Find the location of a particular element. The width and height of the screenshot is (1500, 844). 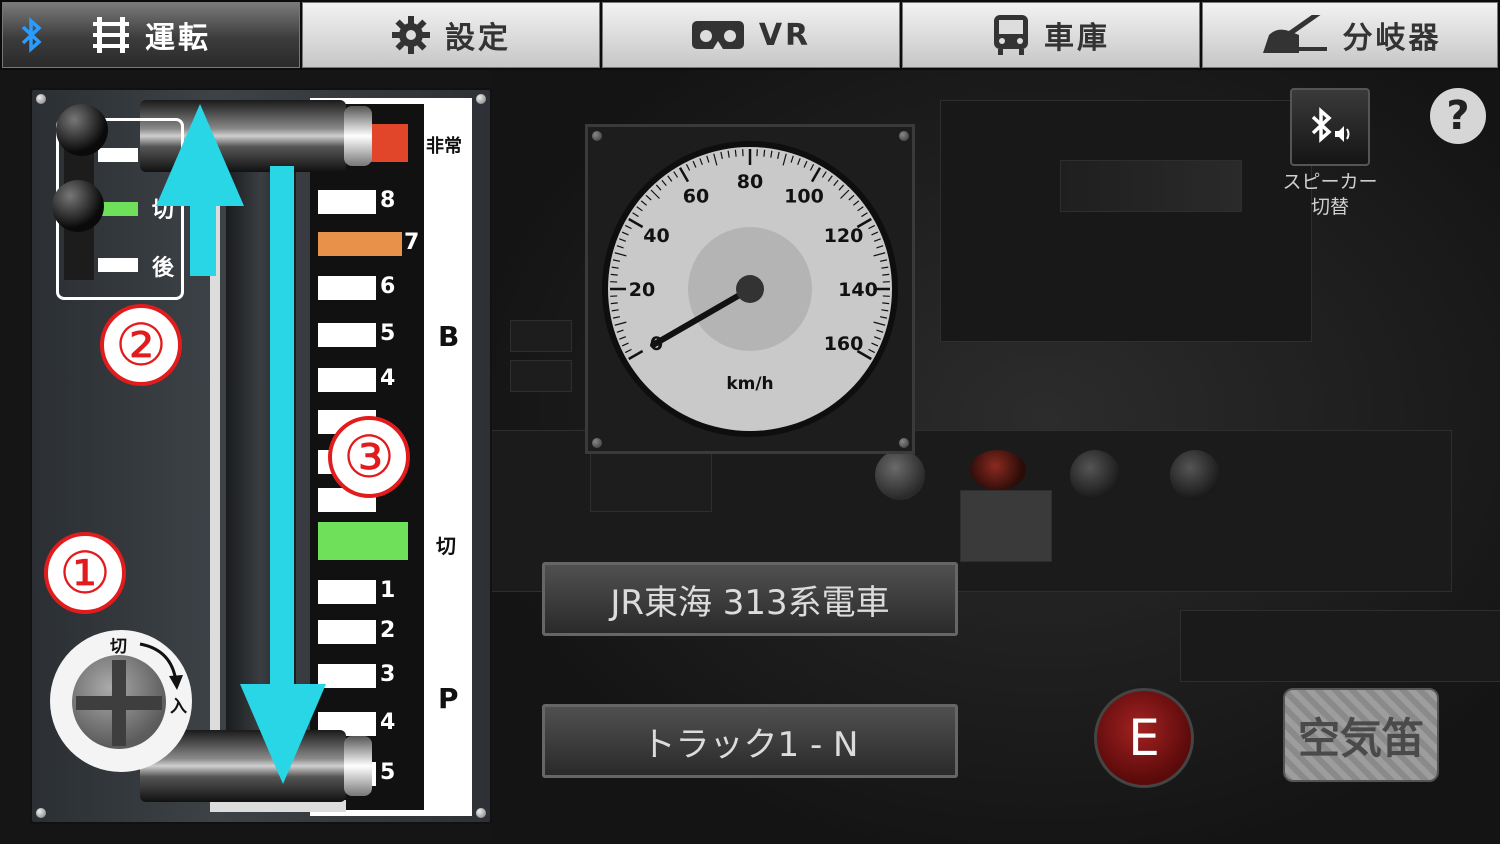

brake-handle-cap is located at coordinates (358, 136).